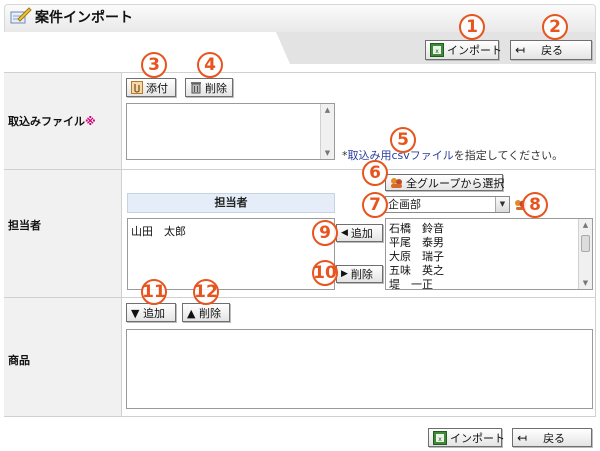 Image resolution: width=600 pixels, height=451 pixels. I want to click on footer-back-label: 戻る, so click(554, 438).